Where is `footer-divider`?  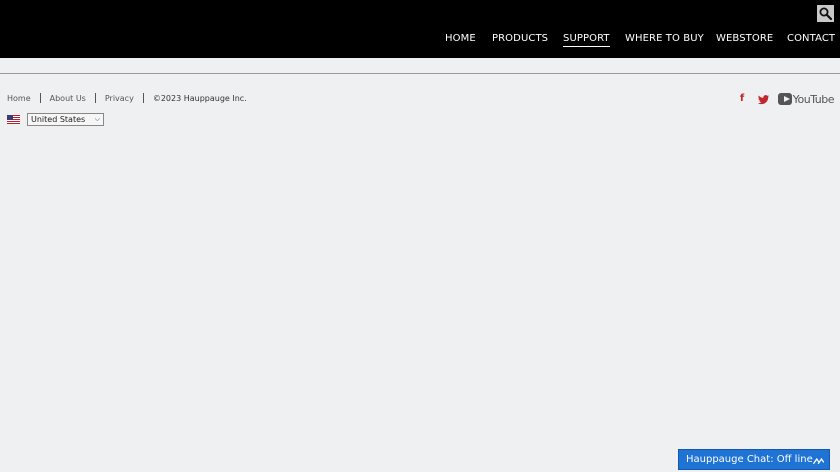
footer-divider is located at coordinates (420, 73).